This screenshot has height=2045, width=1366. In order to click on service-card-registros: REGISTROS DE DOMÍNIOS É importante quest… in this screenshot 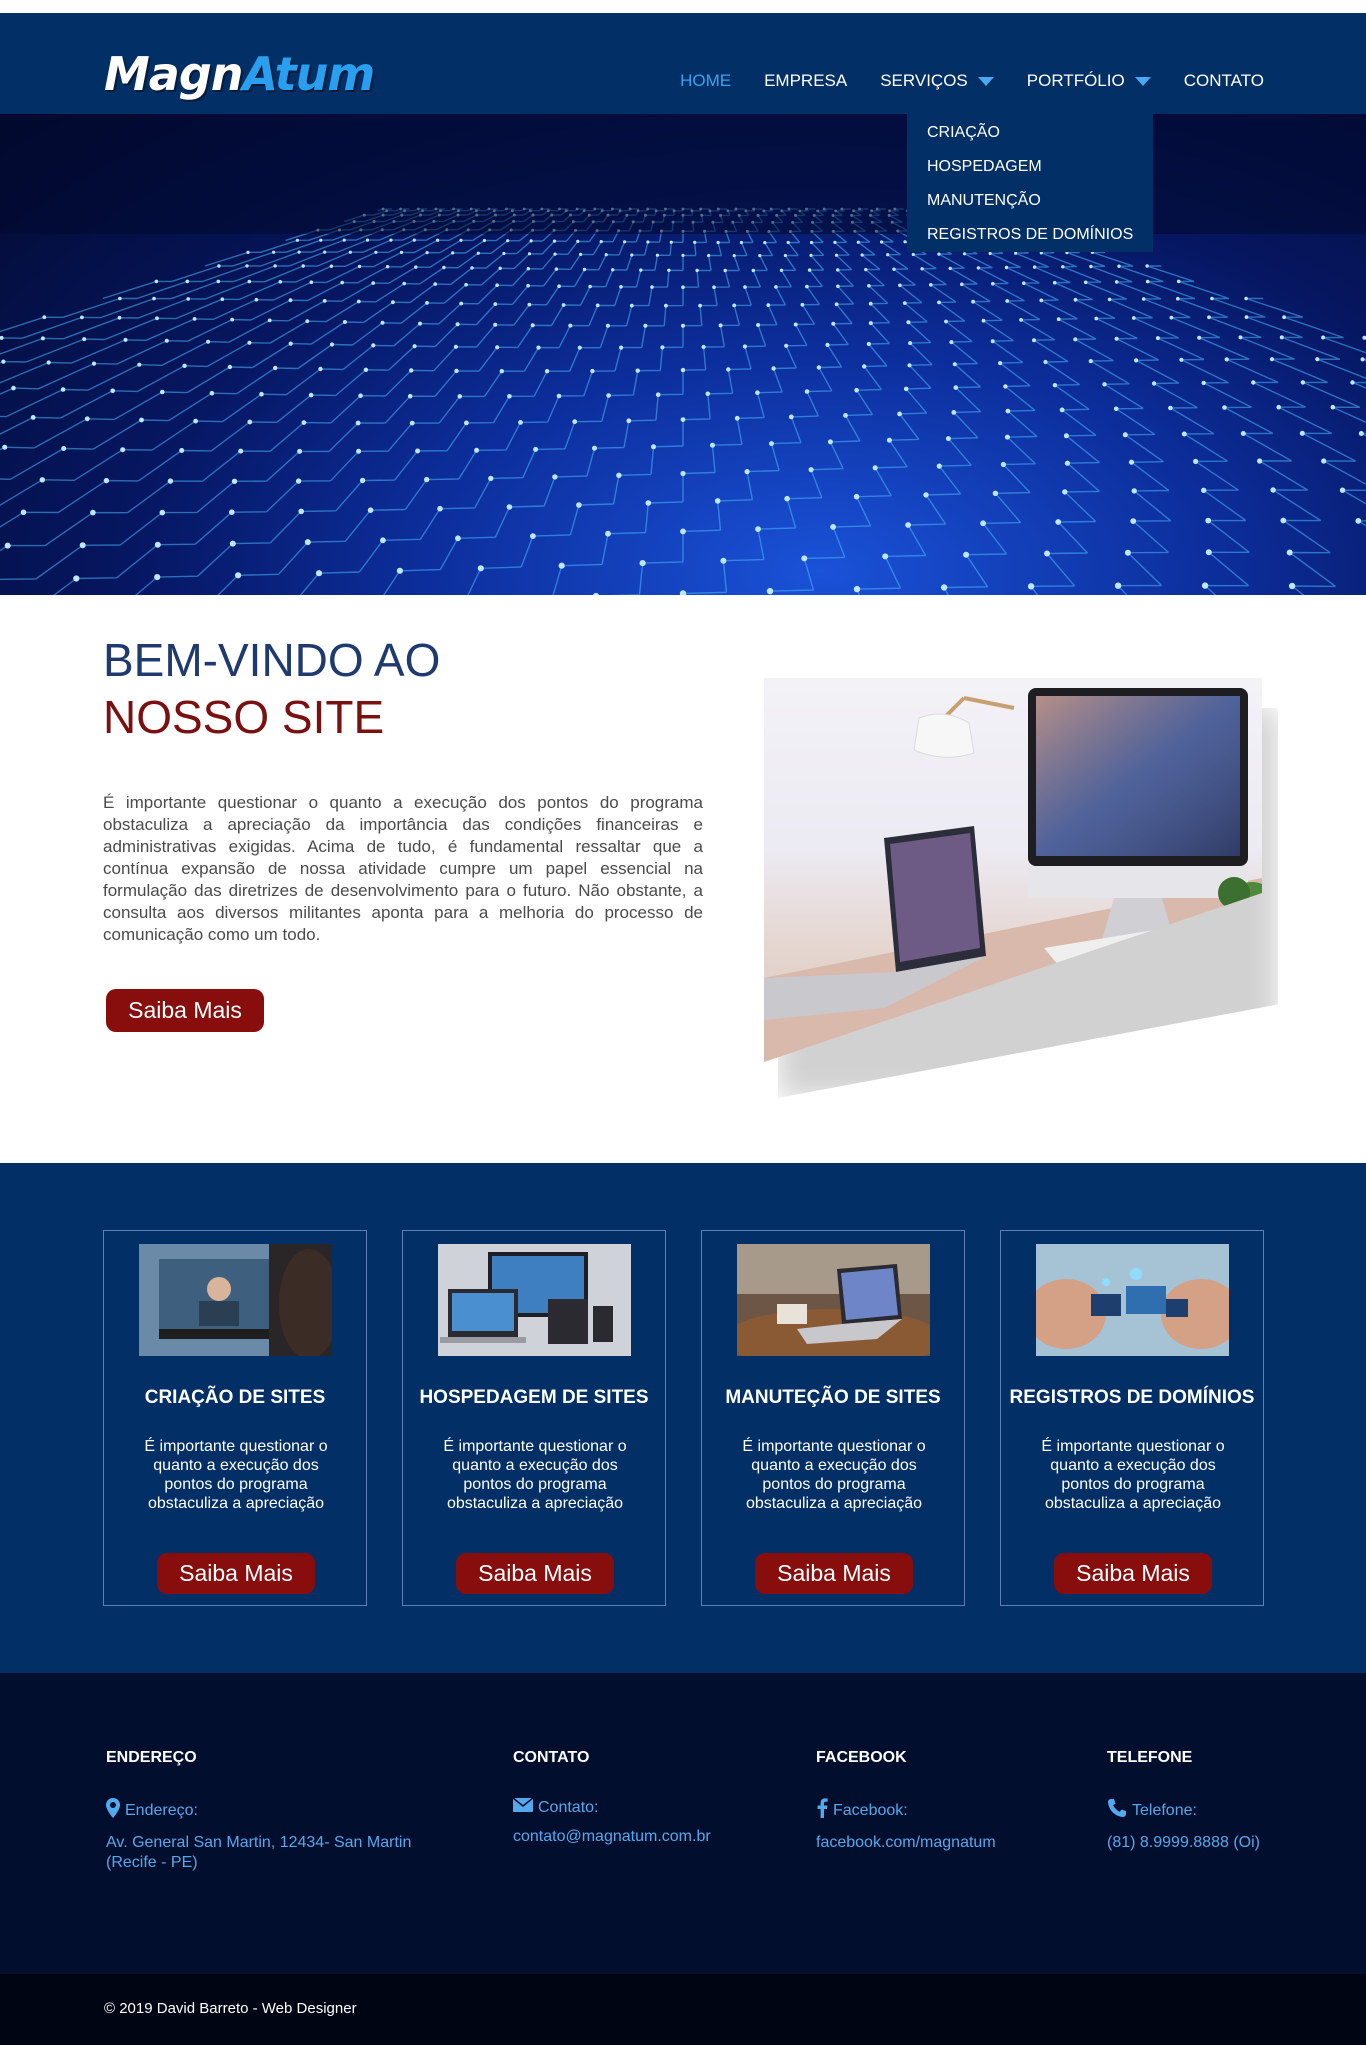, I will do `click(1132, 1418)`.